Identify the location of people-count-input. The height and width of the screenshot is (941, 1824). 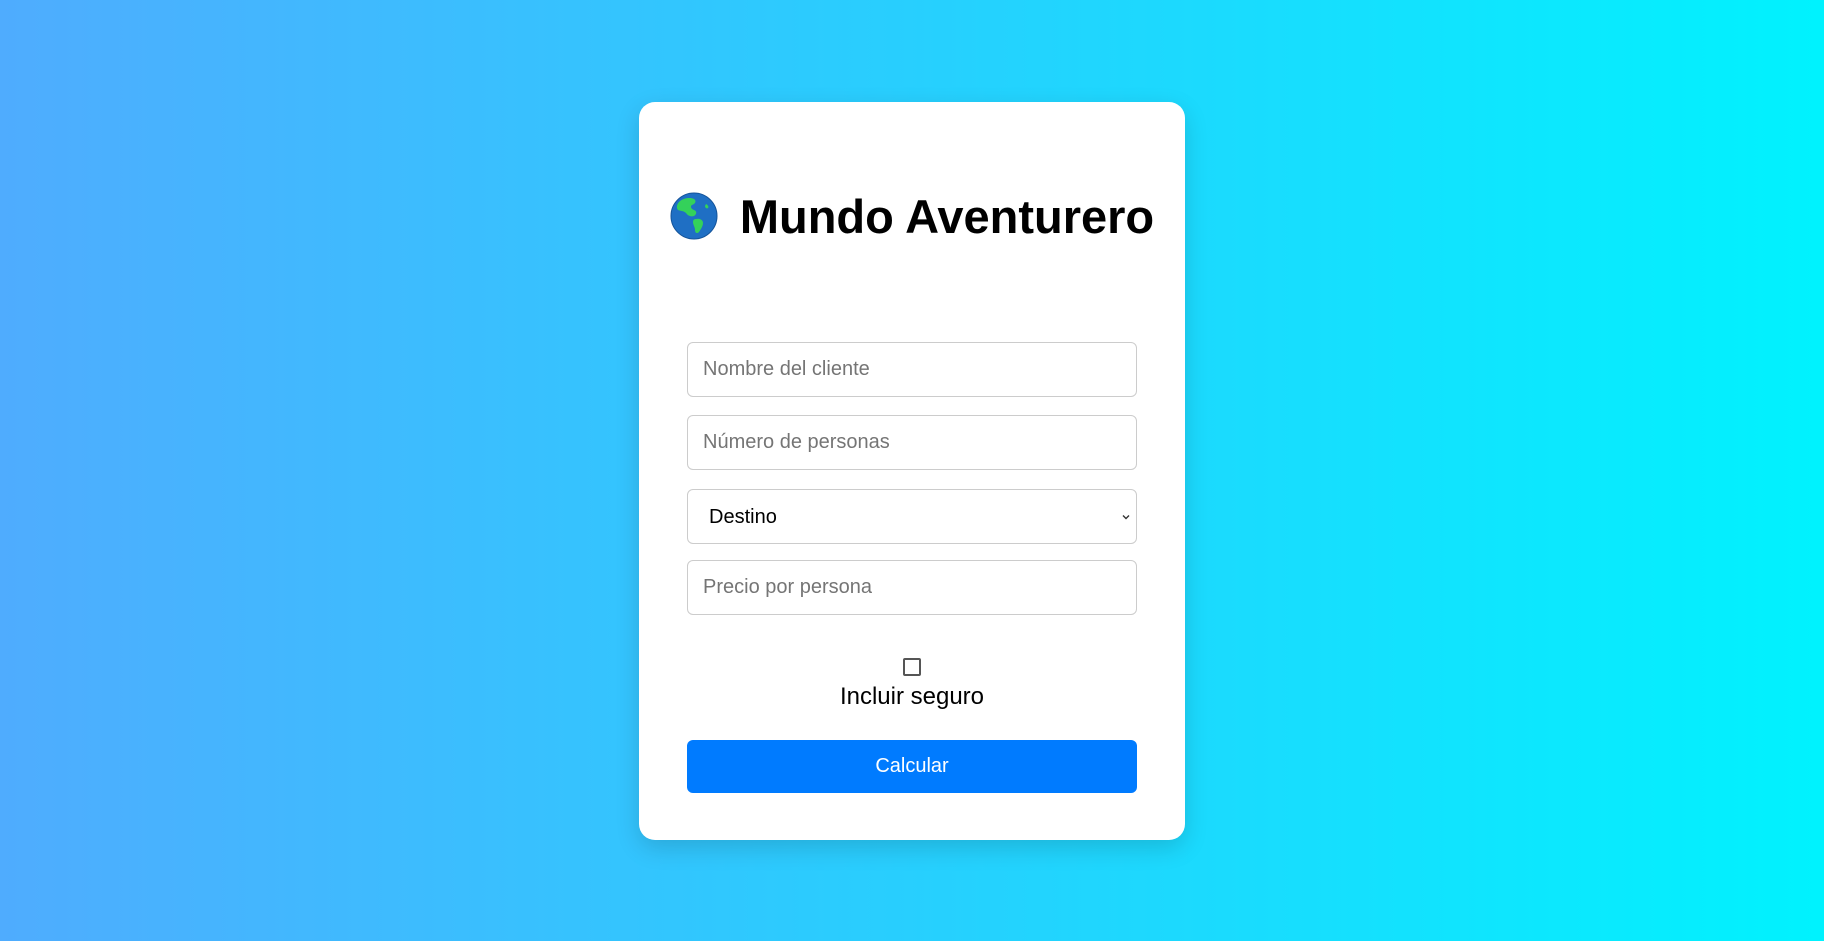
(912, 442).